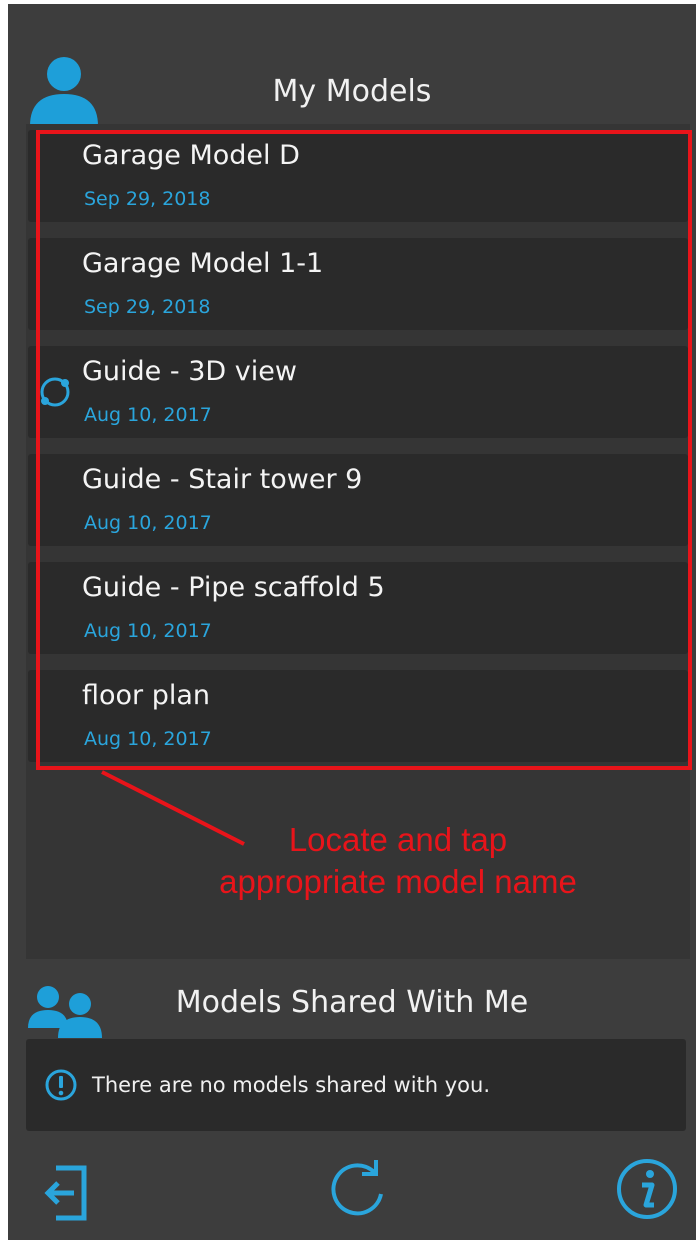 The image size is (696, 1242). I want to click on my-models-title: My Models, so click(352, 91).